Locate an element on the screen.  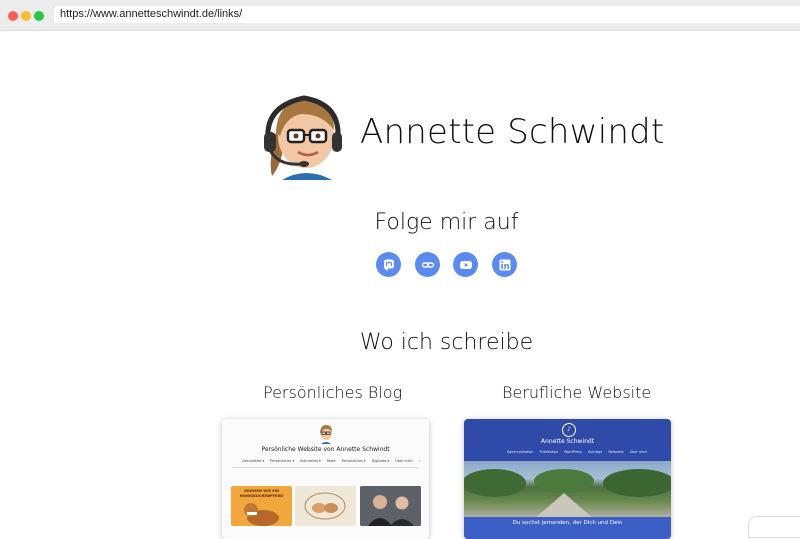
work-nav-item: Kommunikation is located at coordinates (520, 452).